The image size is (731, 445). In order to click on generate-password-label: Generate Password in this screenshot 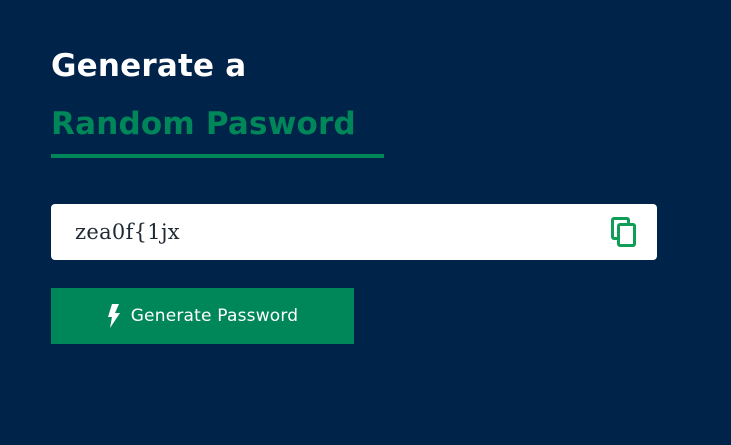, I will do `click(214, 316)`.